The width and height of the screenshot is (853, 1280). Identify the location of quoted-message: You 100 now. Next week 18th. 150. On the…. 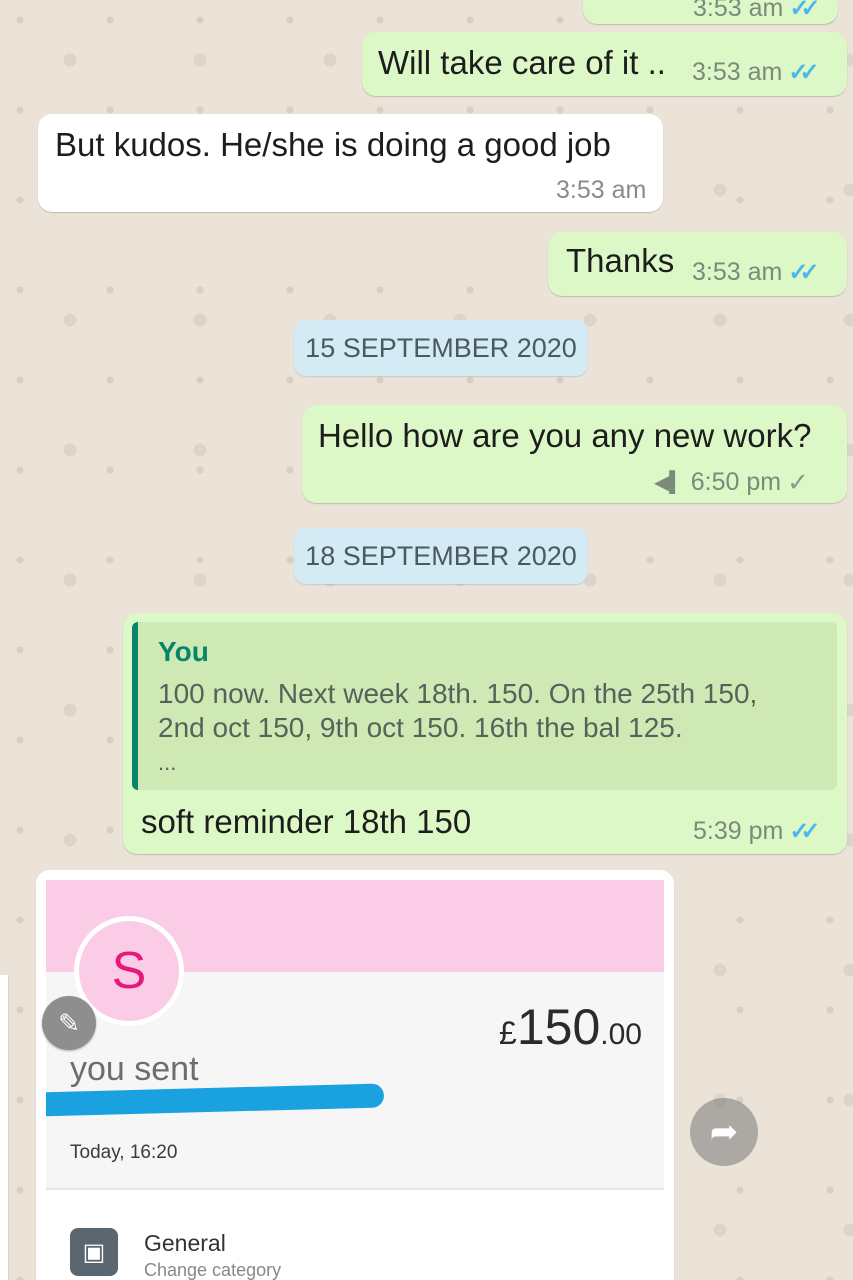
(484, 706).